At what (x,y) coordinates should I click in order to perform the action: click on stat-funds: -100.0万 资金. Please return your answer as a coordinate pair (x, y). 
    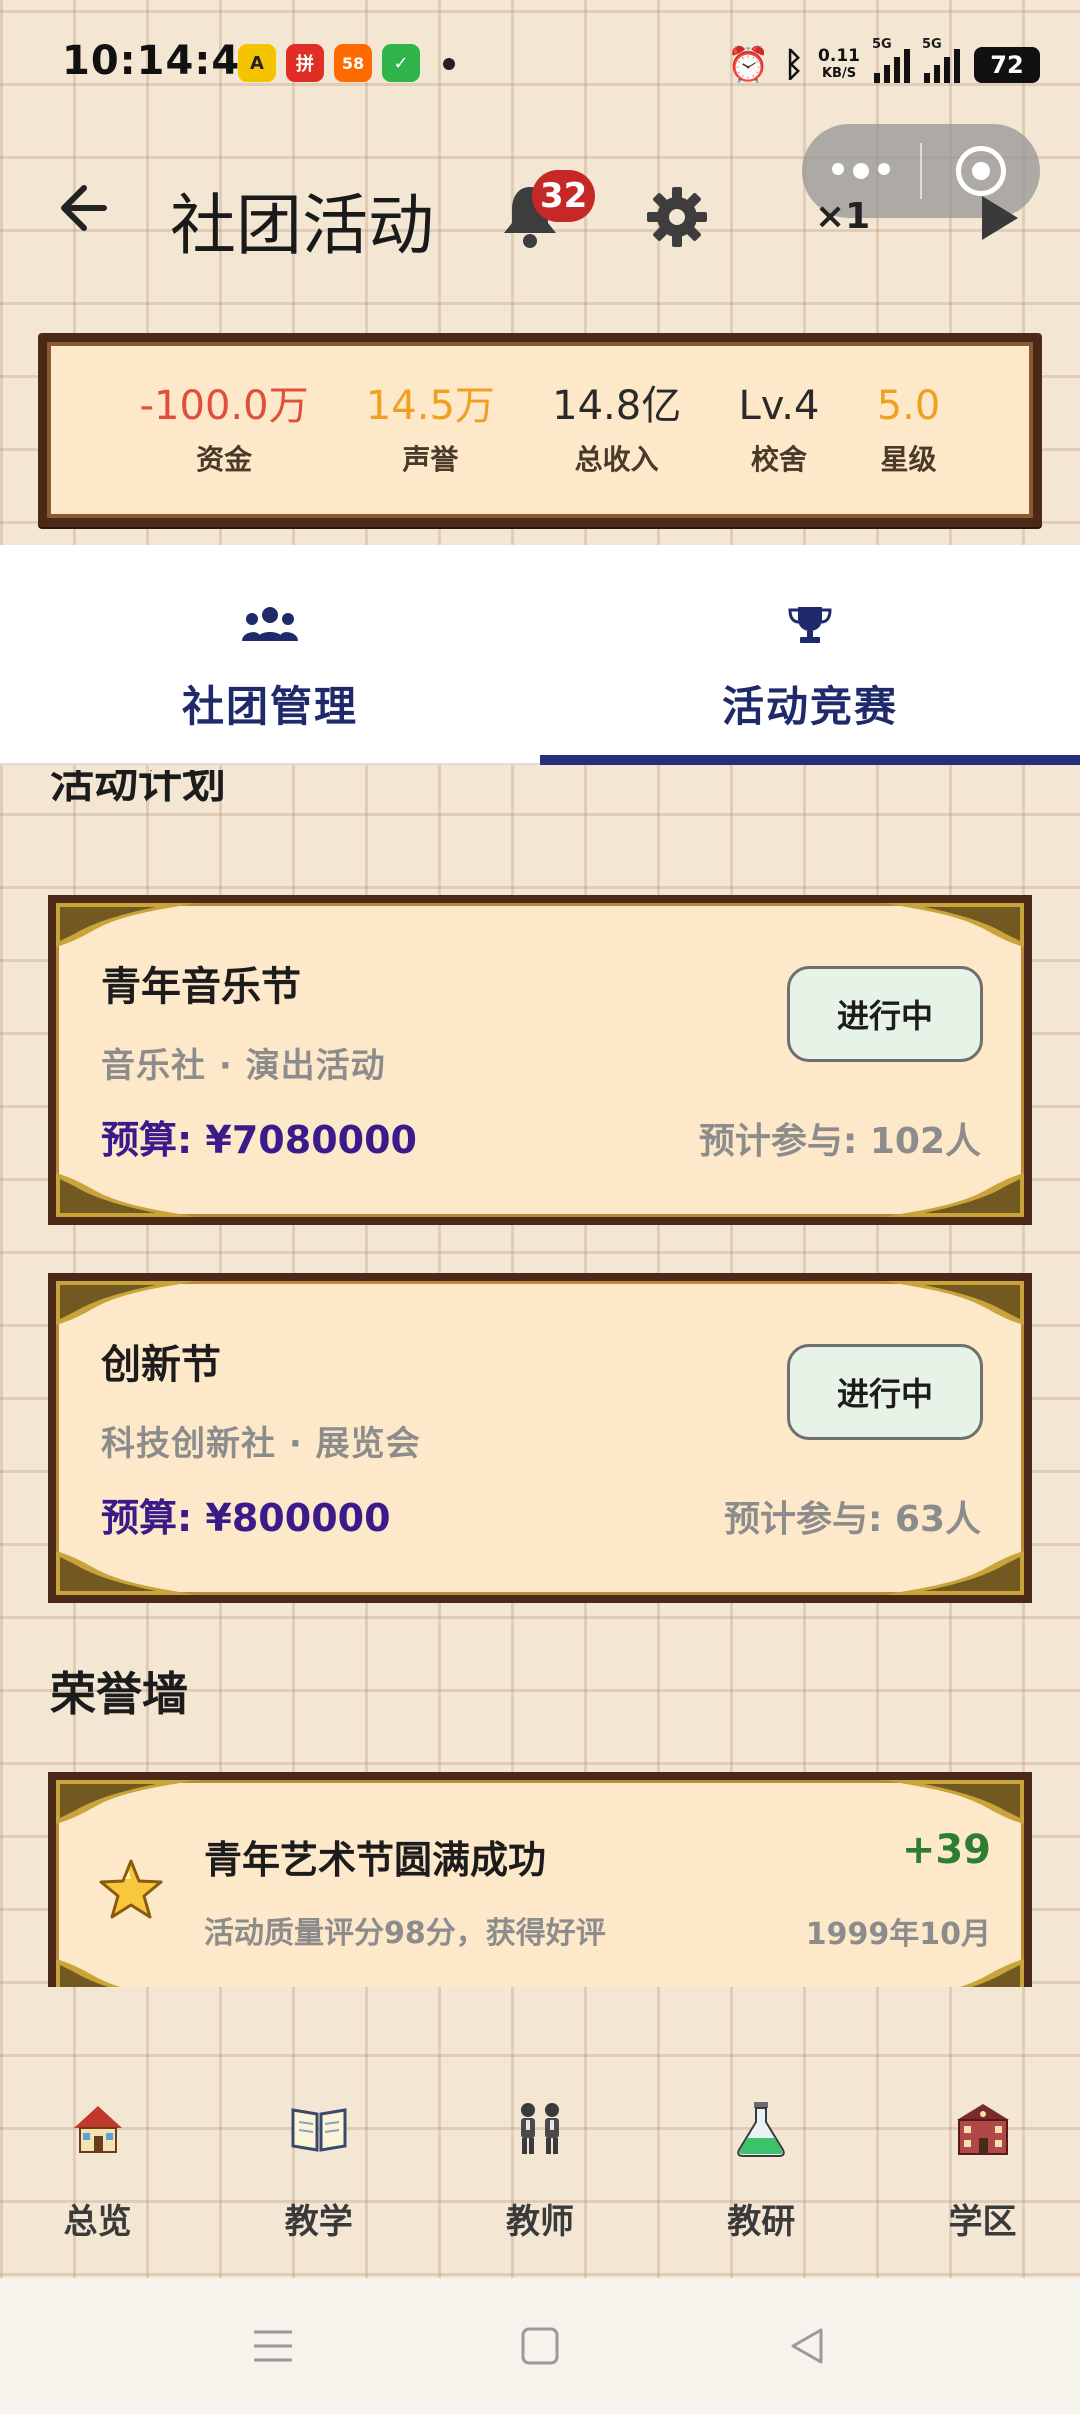
    Looking at the image, I should click on (224, 430).